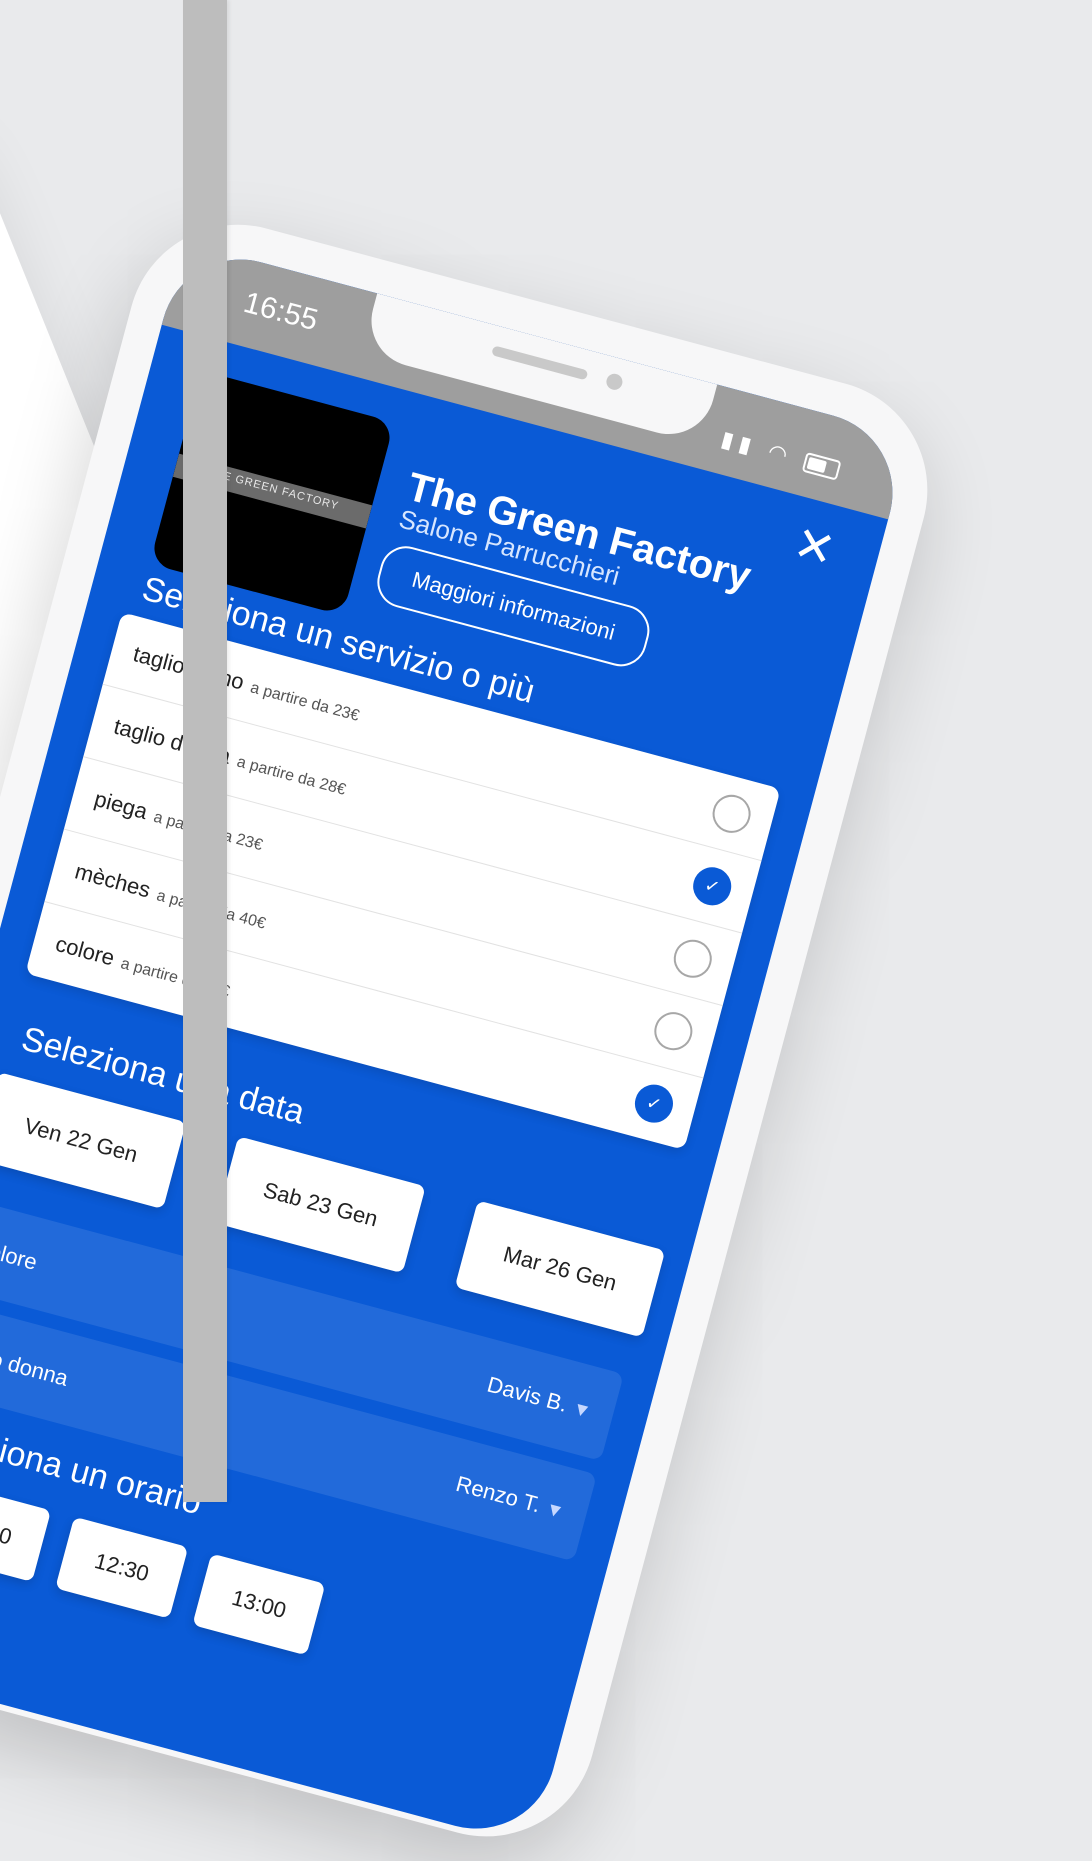 The width and height of the screenshot is (1092, 1861). I want to click on wifi-icon: ◠, so click(781, 454).